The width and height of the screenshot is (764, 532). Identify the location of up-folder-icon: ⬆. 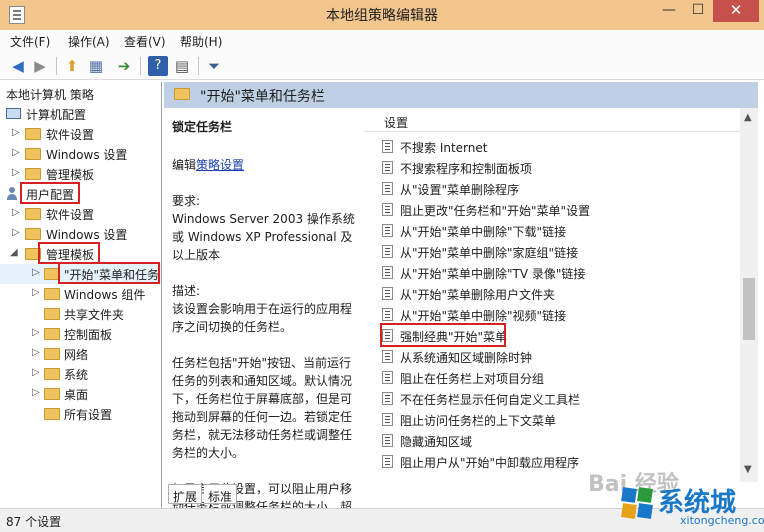
(72, 66).